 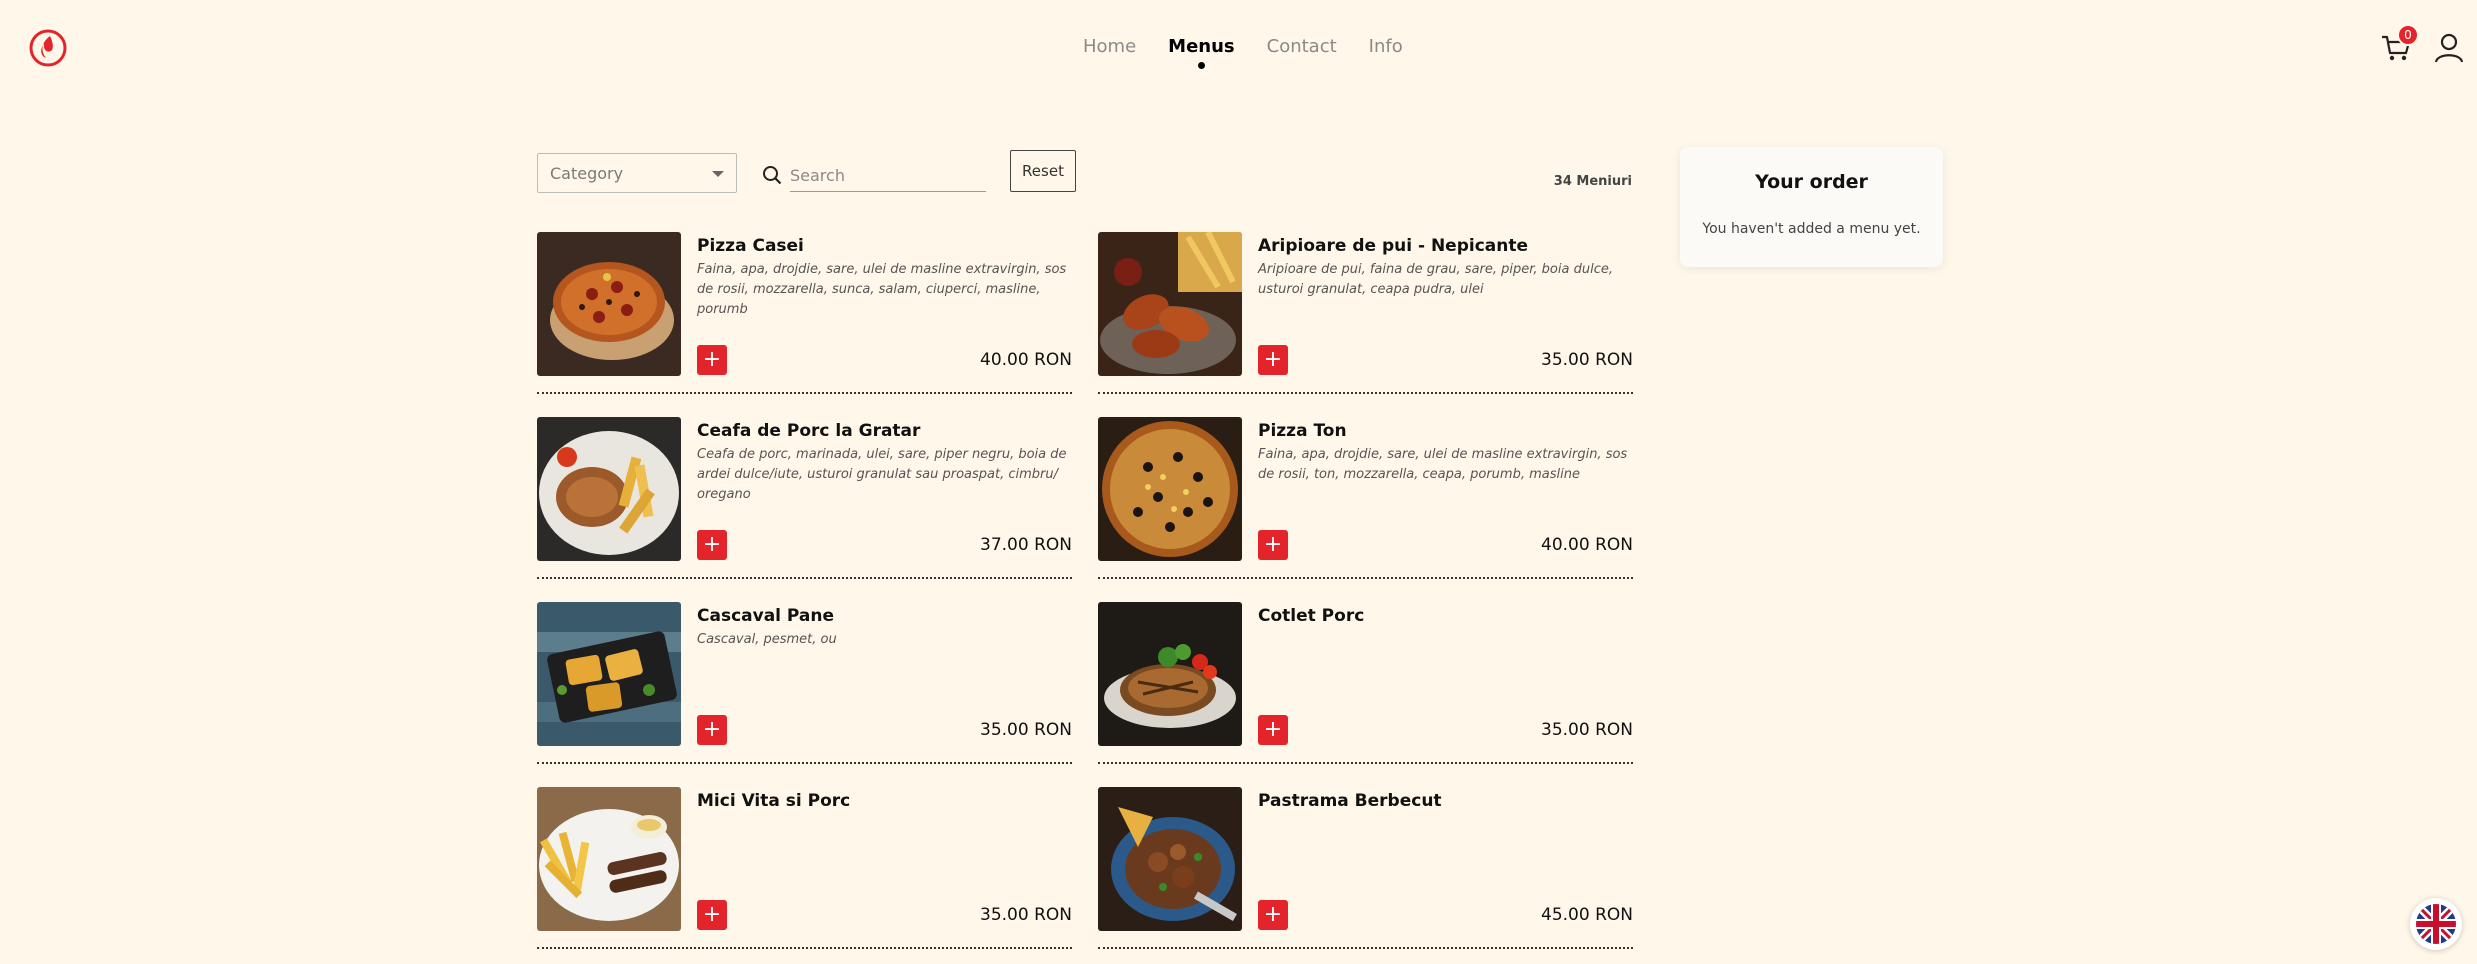 I want to click on nav-menus: Menus, so click(x=1201, y=52).